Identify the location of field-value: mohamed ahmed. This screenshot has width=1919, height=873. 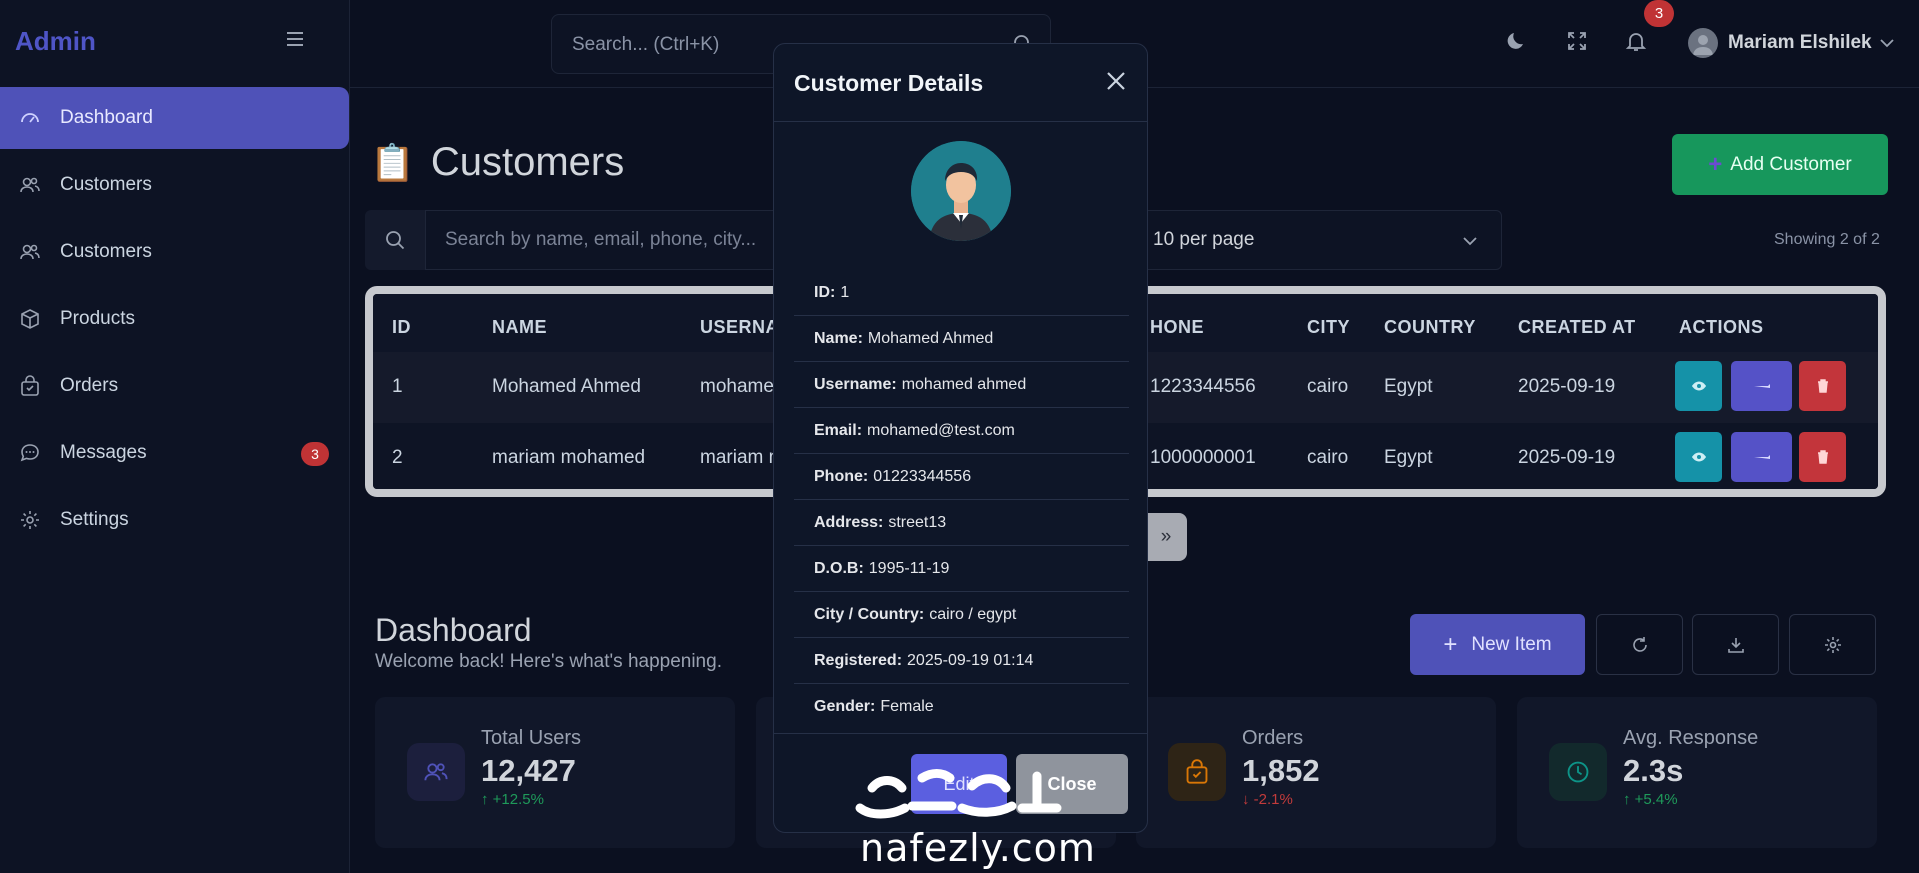
(964, 384).